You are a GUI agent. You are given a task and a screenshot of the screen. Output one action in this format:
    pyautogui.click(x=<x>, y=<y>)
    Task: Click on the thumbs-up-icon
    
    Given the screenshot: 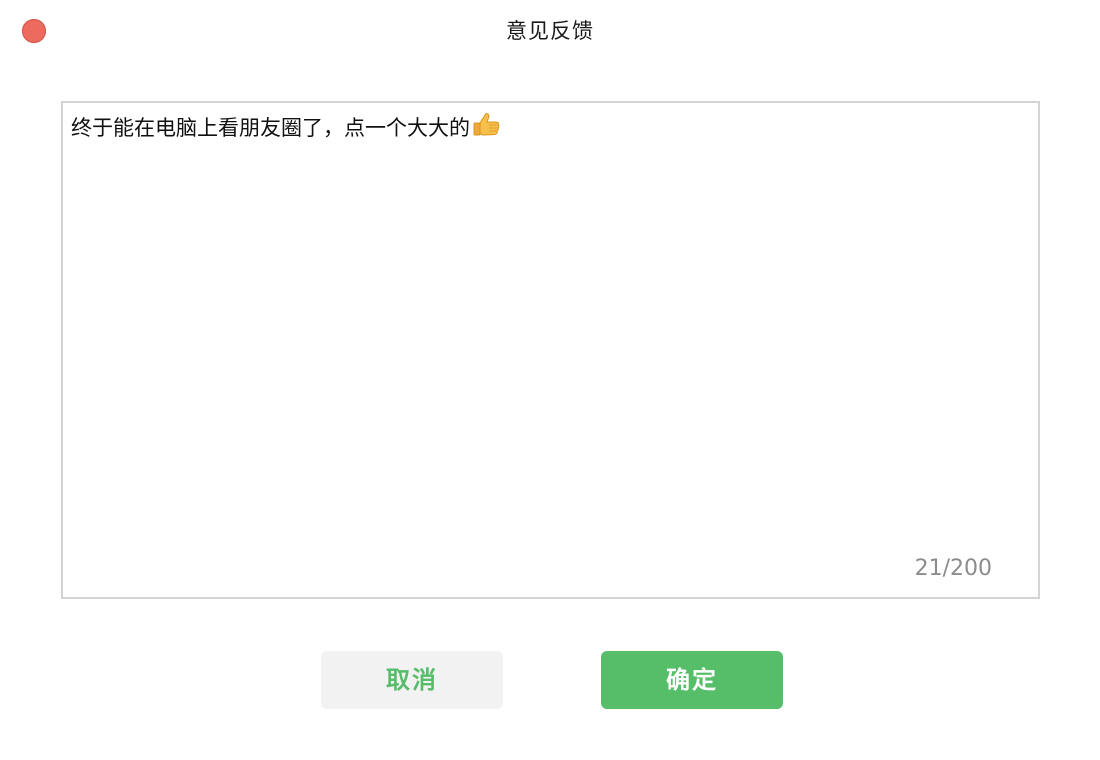 What is the action you would take?
    pyautogui.click(x=486, y=128)
    